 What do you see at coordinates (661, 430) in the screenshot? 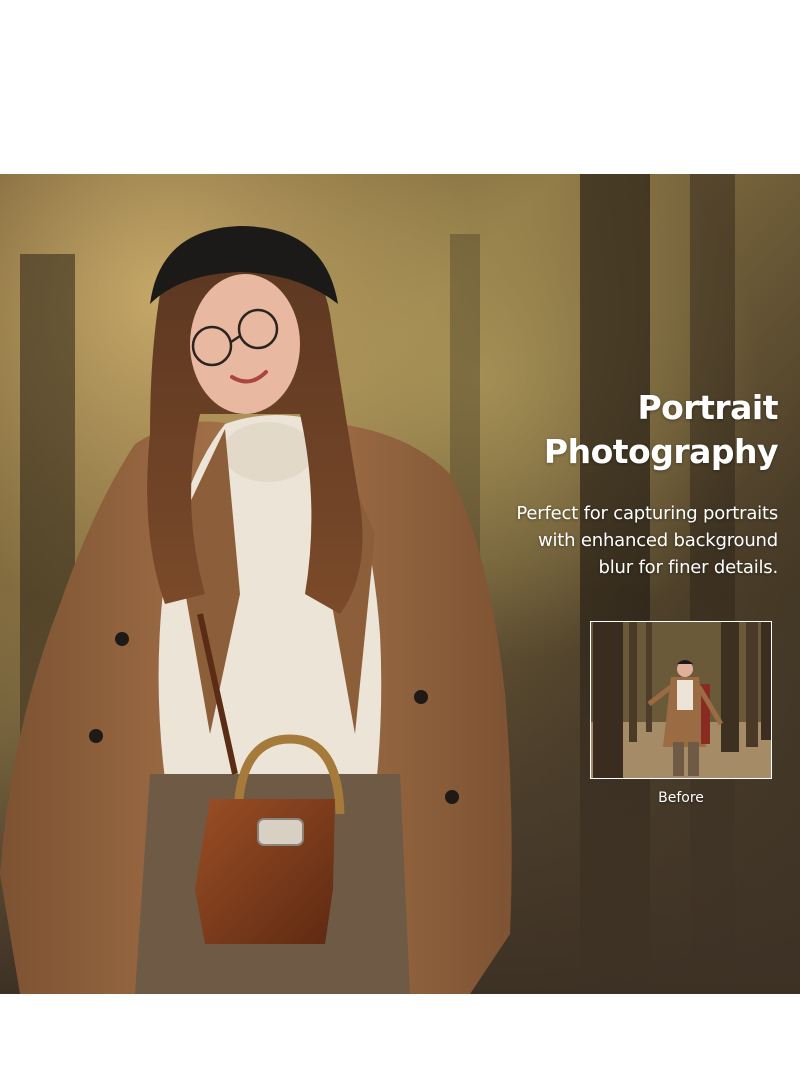
I see `headline: Portrait Photography` at bounding box center [661, 430].